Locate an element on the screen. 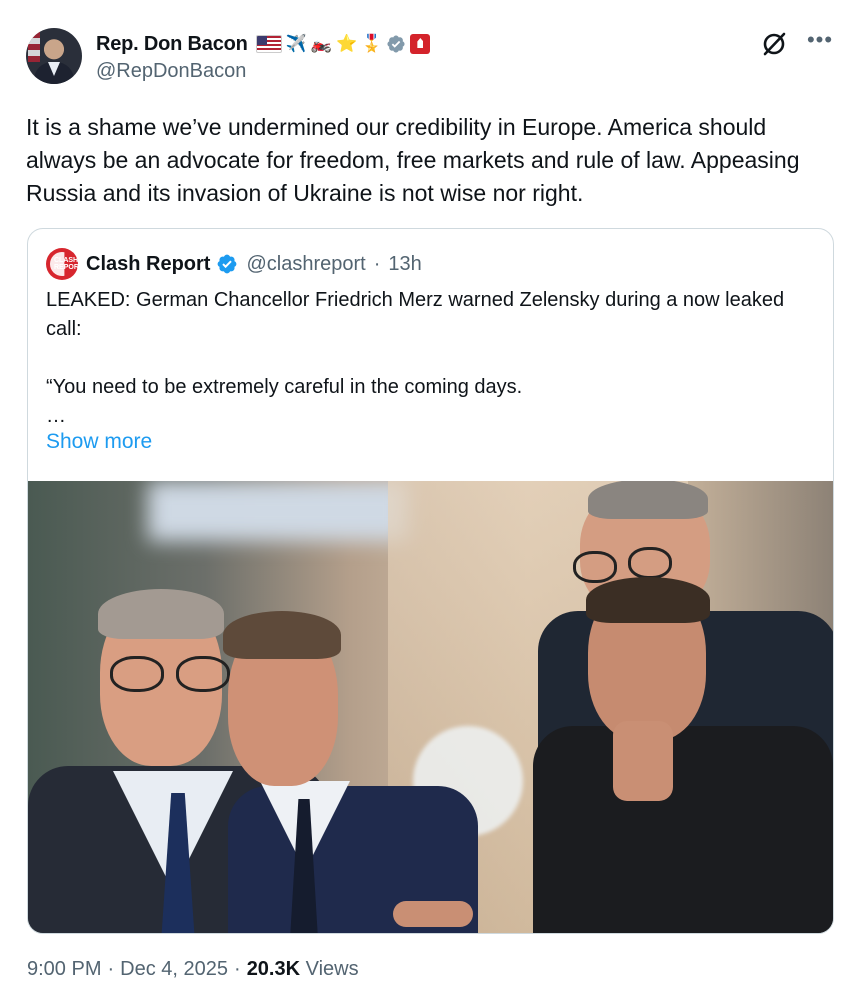  tweet-date: Dec 4, 2025 is located at coordinates (174, 969).